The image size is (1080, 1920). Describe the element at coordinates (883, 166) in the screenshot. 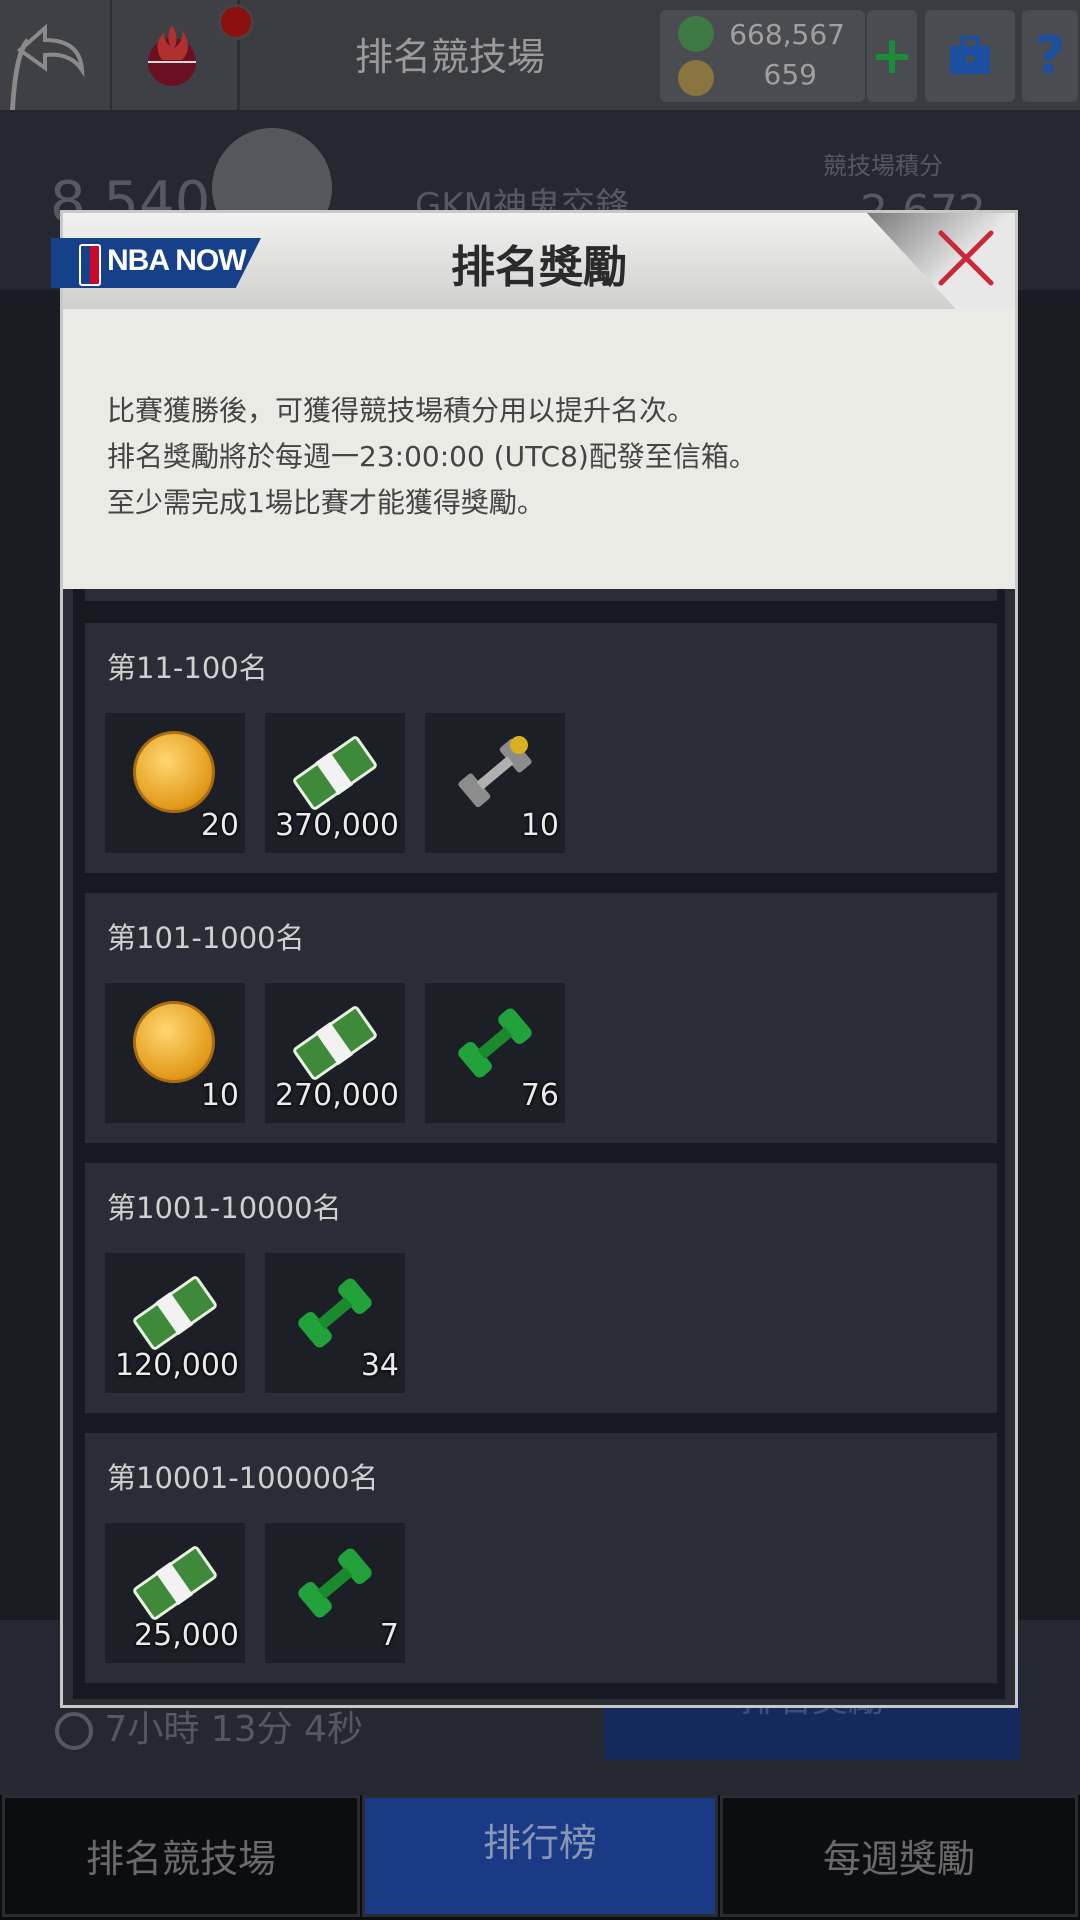

I see `points-label: 競技場積分` at that location.